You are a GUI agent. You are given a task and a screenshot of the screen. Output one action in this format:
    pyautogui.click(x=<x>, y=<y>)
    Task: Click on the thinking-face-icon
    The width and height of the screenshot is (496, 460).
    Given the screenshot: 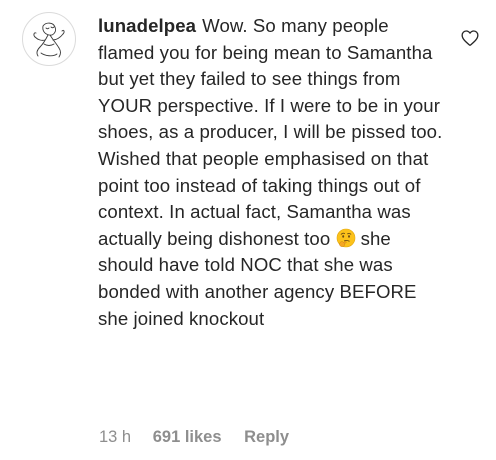 What is the action you would take?
    pyautogui.click(x=346, y=238)
    